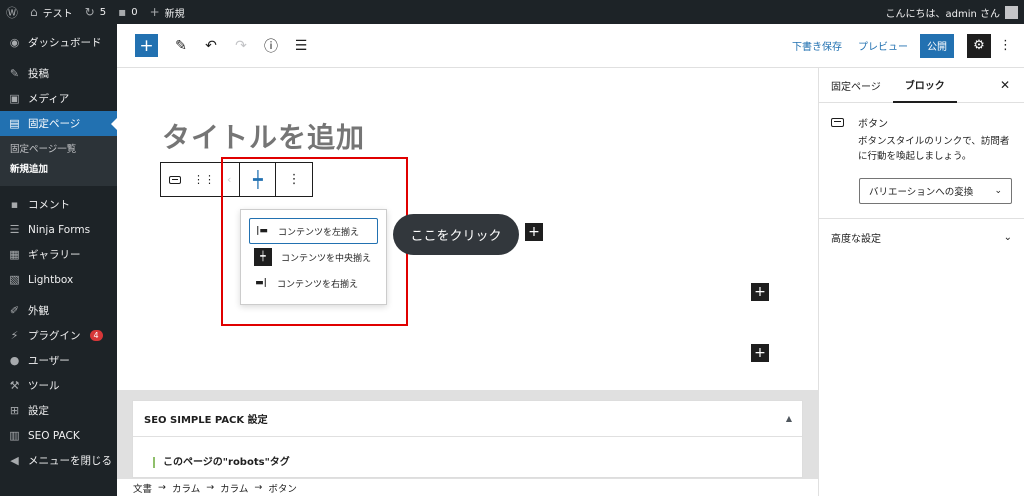 The image size is (1024, 496). What do you see at coordinates (789, 418) in the screenshot?
I see `collapse-arrow-icon: ▲` at bounding box center [789, 418].